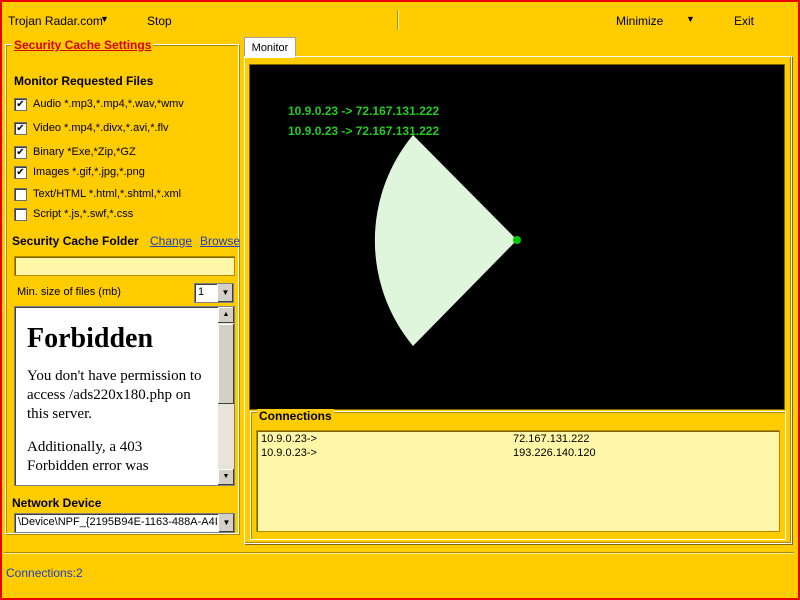 This screenshot has height=600, width=800. I want to click on exit-button: Exit, so click(744, 21).